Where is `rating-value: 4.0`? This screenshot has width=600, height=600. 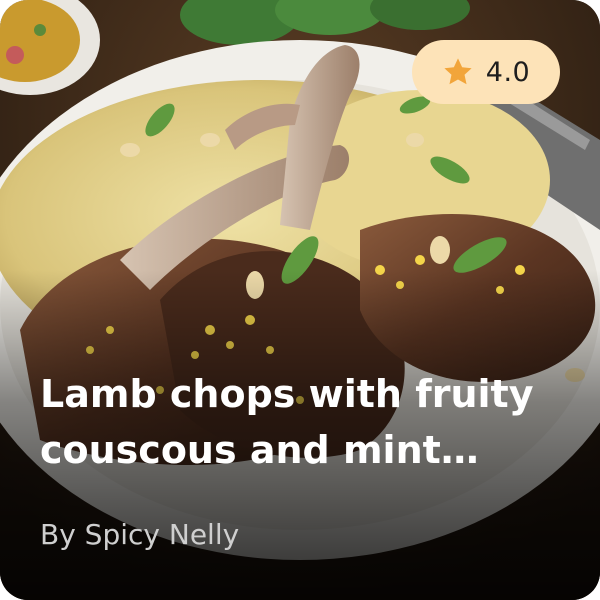
rating-value: 4.0 is located at coordinates (508, 72).